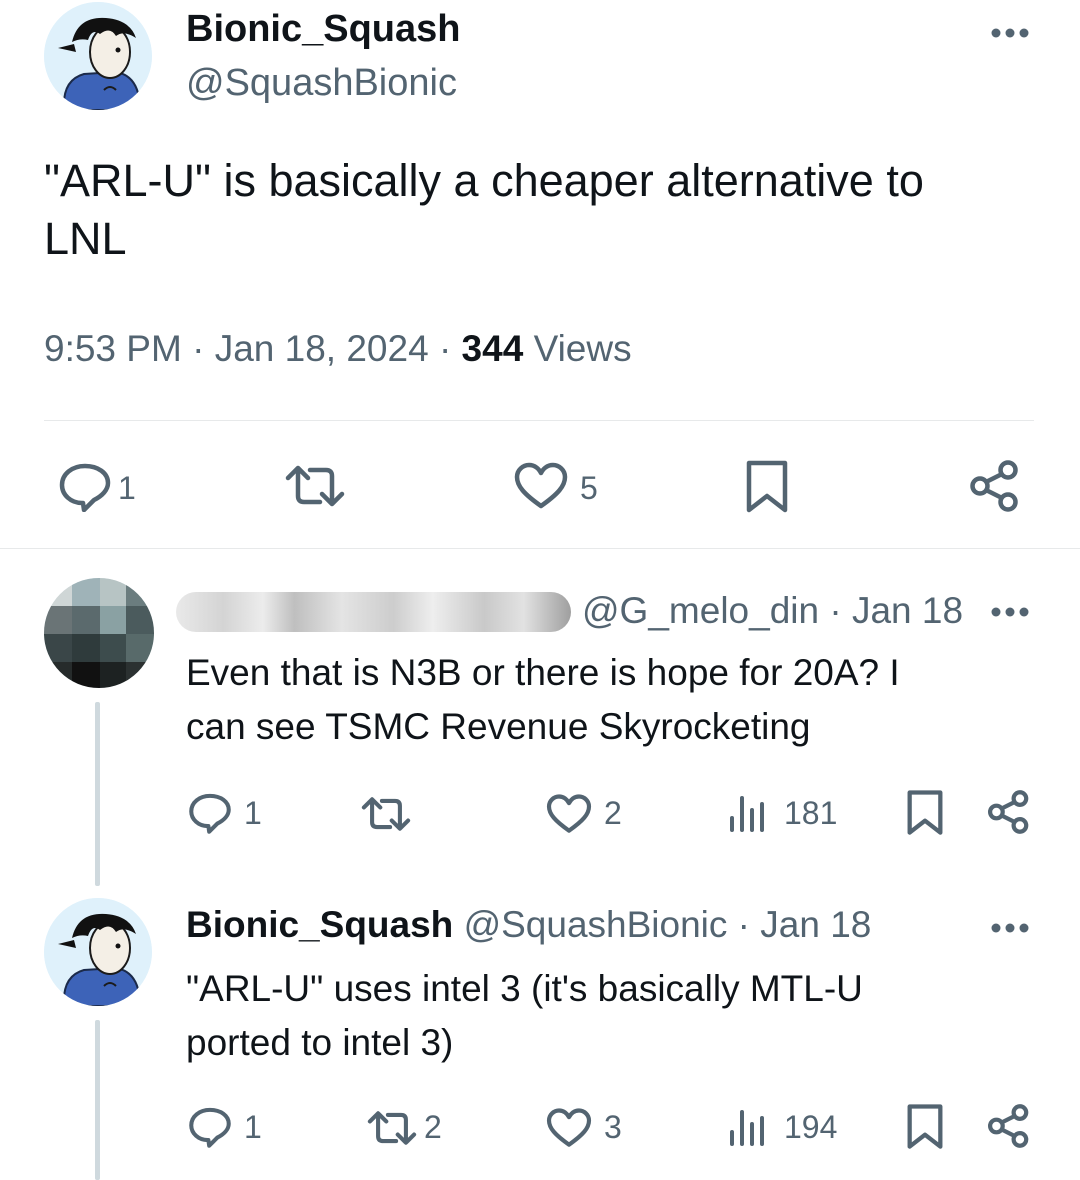 This screenshot has height=1180, width=1080. What do you see at coordinates (85, 238) in the screenshot?
I see `tweet-text-line: LNL` at bounding box center [85, 238].